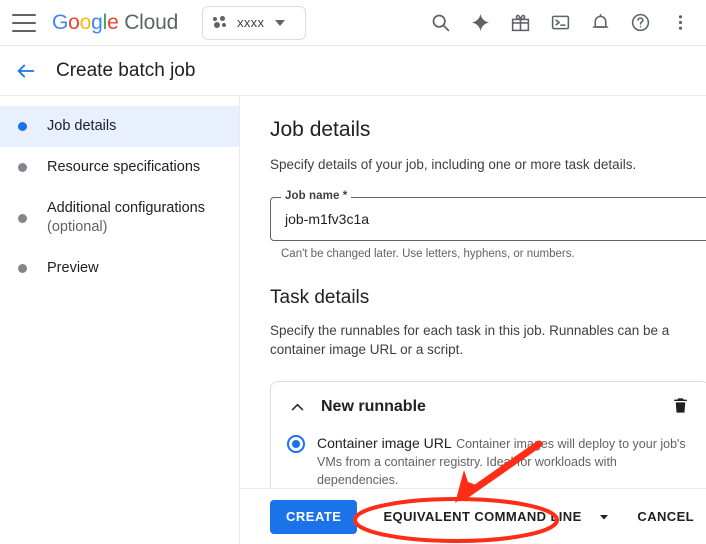 The image size is (706, 544). I want to click on cloud-wordmark: Cloud, so click(151, 22).